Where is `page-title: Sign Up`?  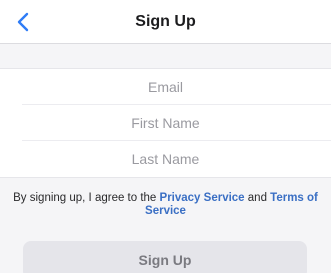 page-title: Sign Up is located at coordinates (165, 21).